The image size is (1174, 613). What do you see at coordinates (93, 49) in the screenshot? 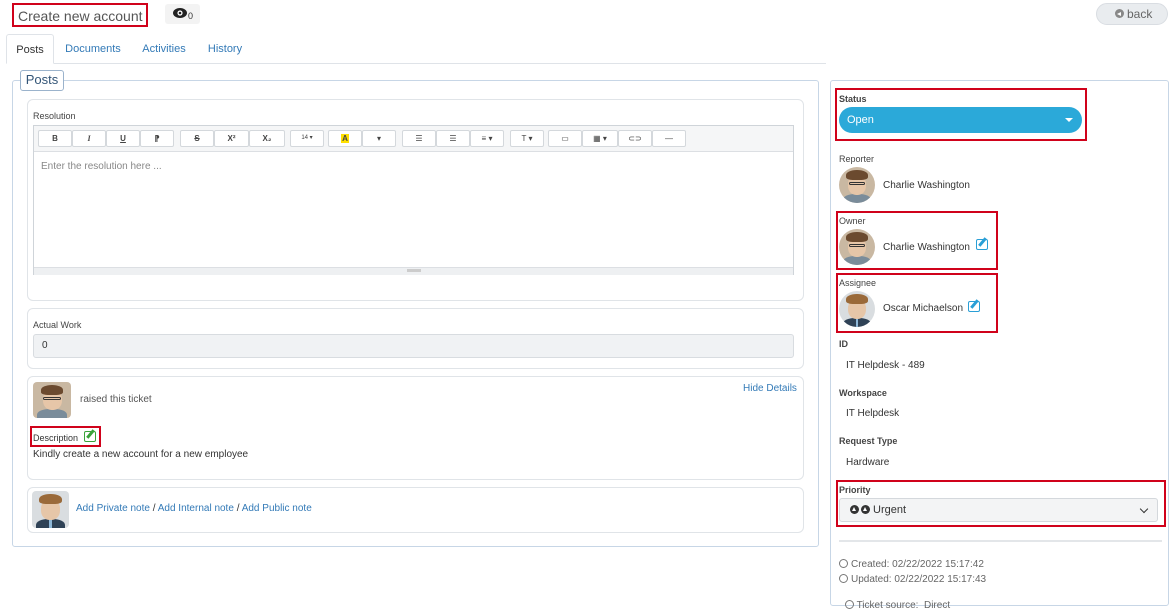
I see `tab-documents: Documents` at bounding box center [93, 49].